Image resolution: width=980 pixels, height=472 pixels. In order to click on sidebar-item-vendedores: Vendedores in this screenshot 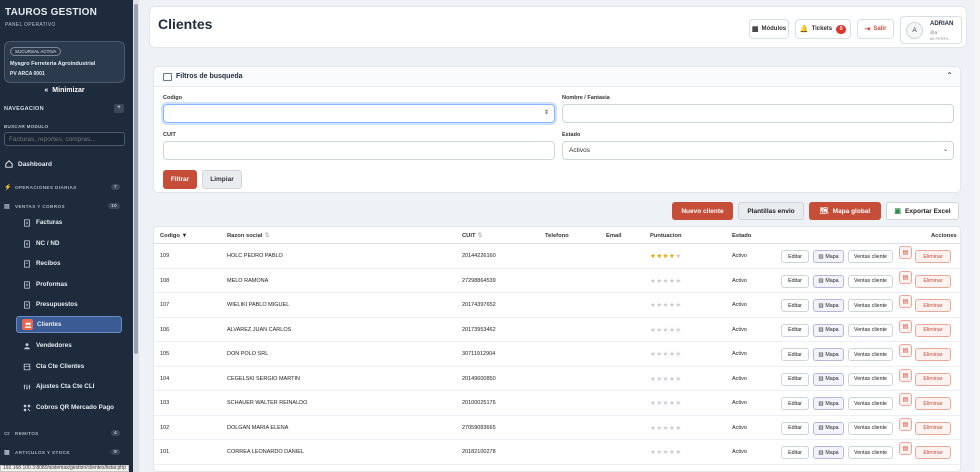, I will do `click(69, 345)`.